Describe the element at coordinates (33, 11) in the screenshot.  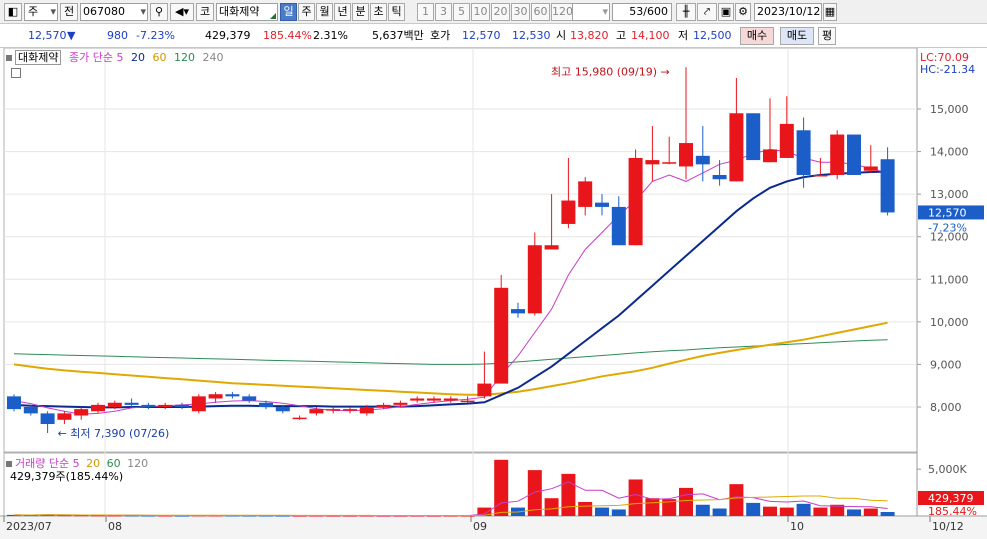
I see `type-select-value: 주` at that location.